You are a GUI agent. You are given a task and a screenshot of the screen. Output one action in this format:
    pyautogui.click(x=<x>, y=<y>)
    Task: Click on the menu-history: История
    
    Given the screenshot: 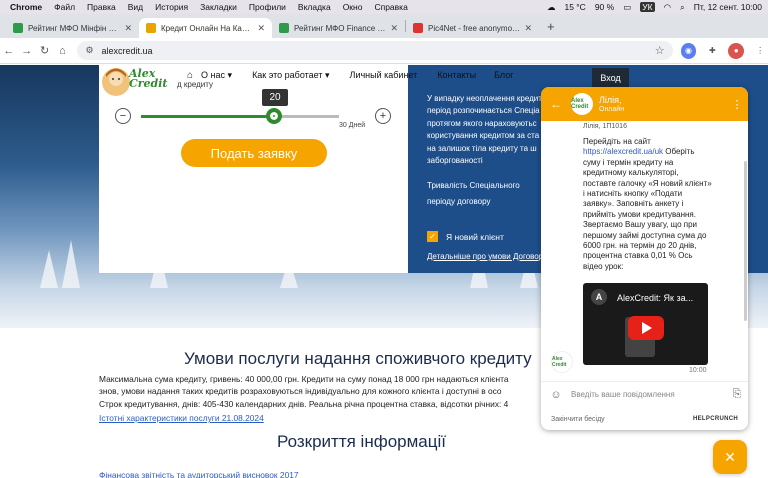 What is the action you would take?
    pyautogui.click(x=171, y=7)
    